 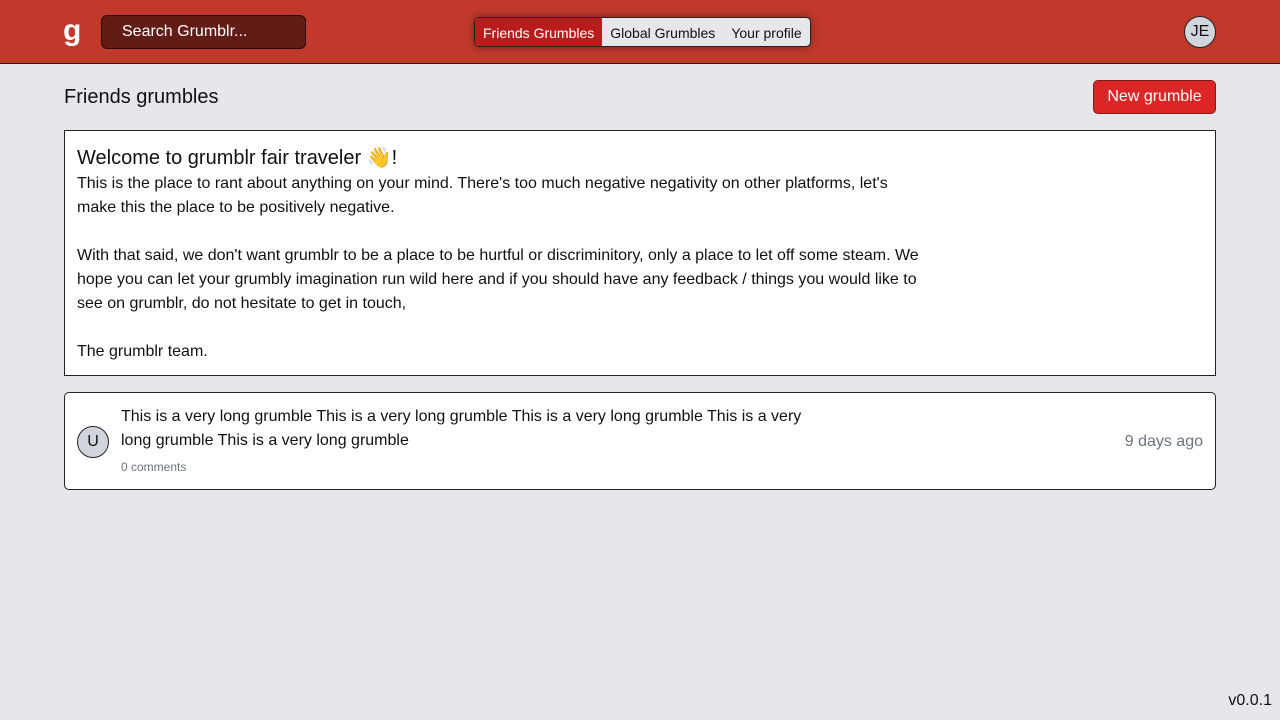 I want to click on welcome-signoff: The grumblr team., so click(x=142, y=351).